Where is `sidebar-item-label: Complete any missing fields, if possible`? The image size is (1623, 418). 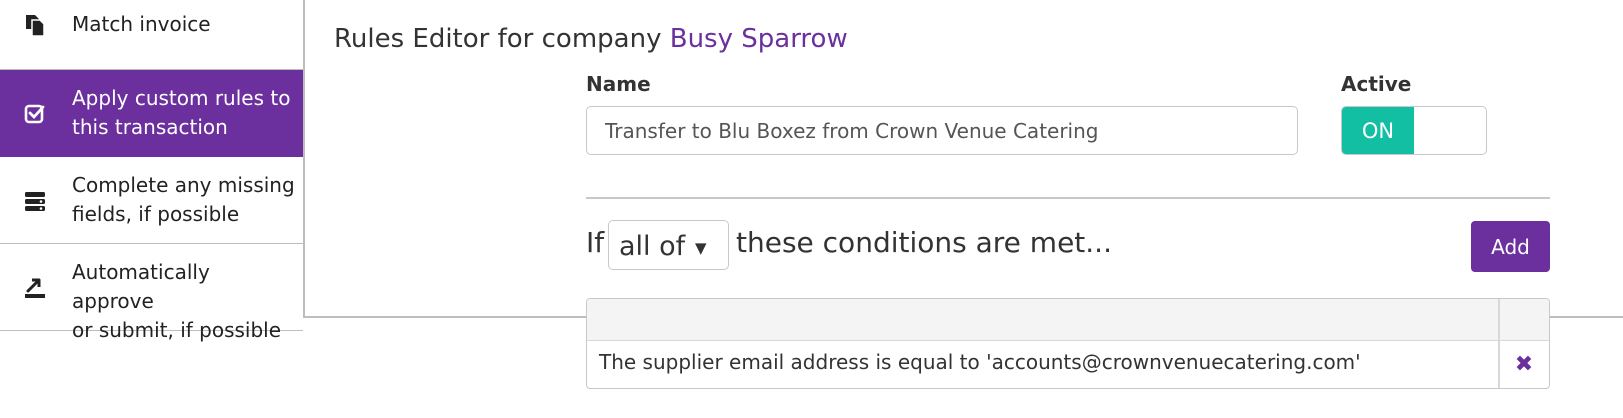
sidebar-item-label: Complete any missing fields, if possible is located at coordinates (183, 199).